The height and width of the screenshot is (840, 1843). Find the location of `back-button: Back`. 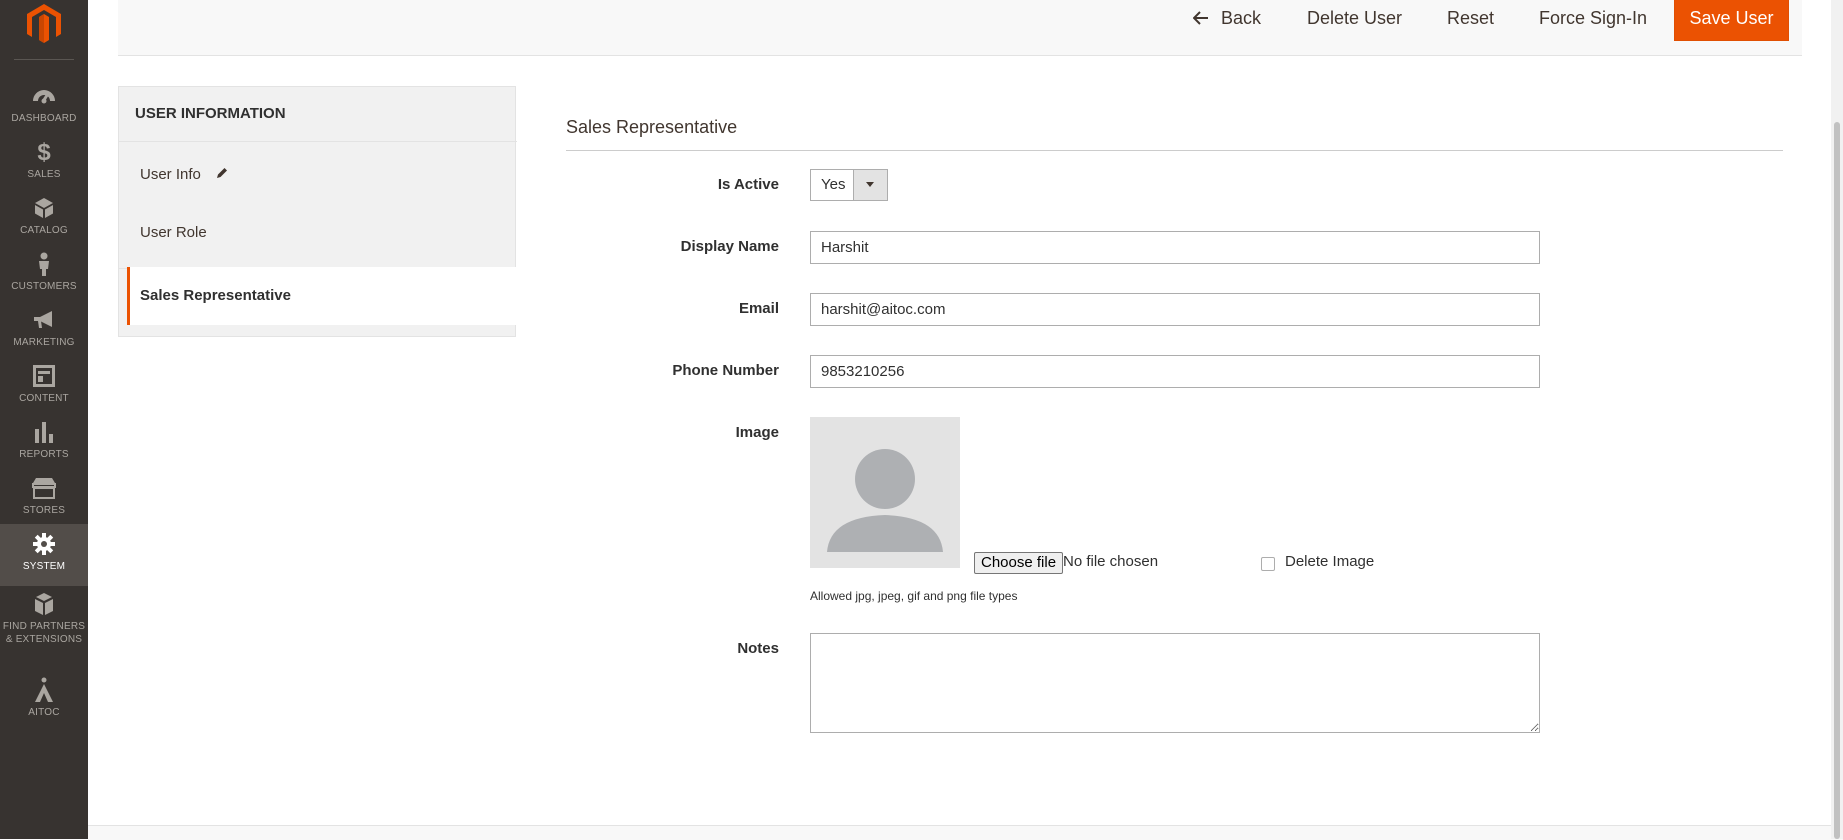

back-button: Back is located at coordinates (1227, 19).